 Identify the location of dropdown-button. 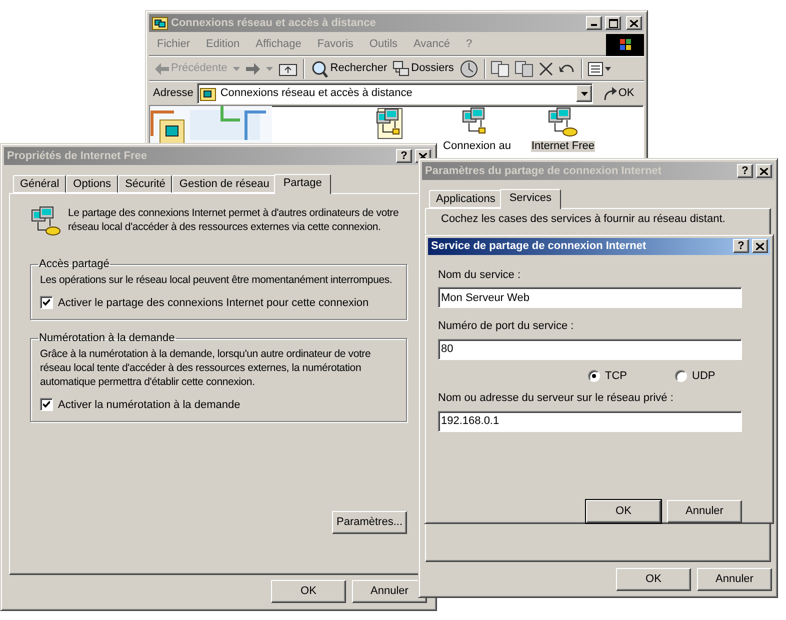
(584, 93).